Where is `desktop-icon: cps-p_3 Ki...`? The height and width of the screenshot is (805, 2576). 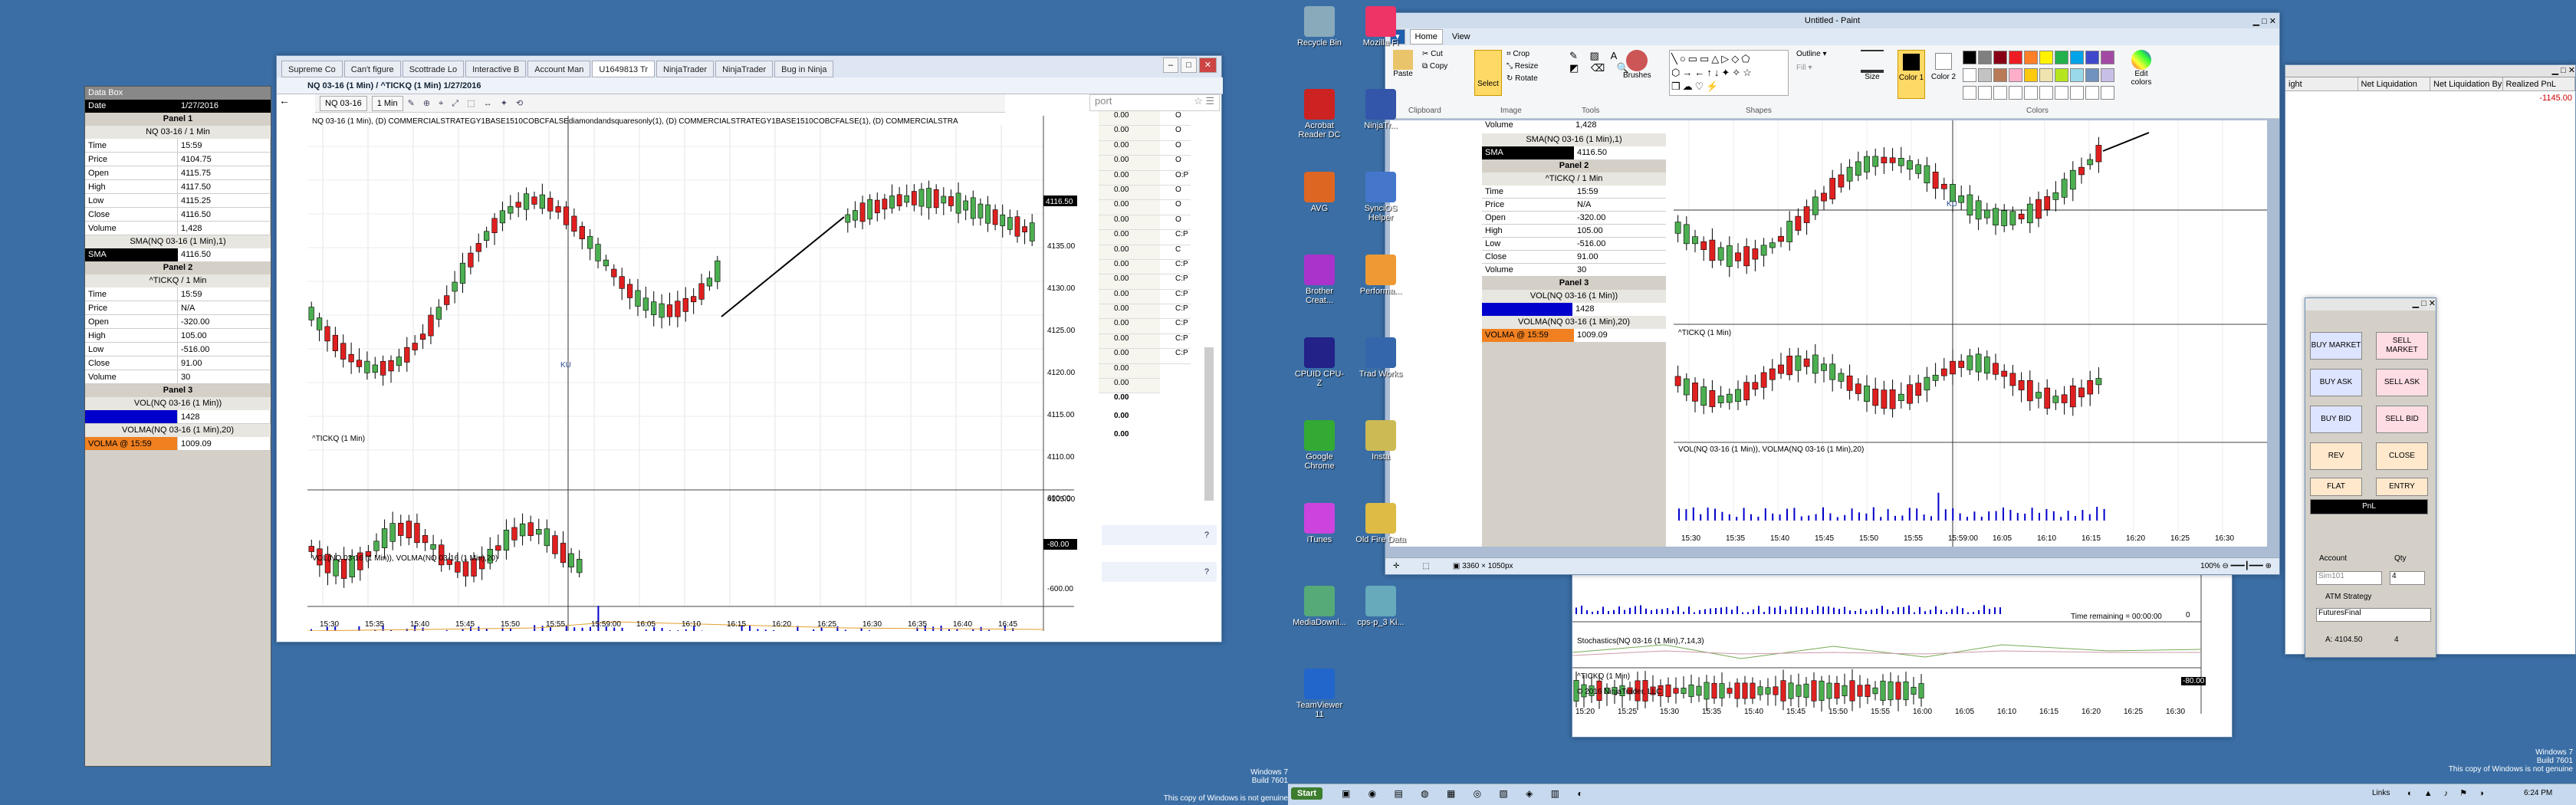 desktop-icon: cps-p_3 Ki... is located at coordinates (1381, 606).